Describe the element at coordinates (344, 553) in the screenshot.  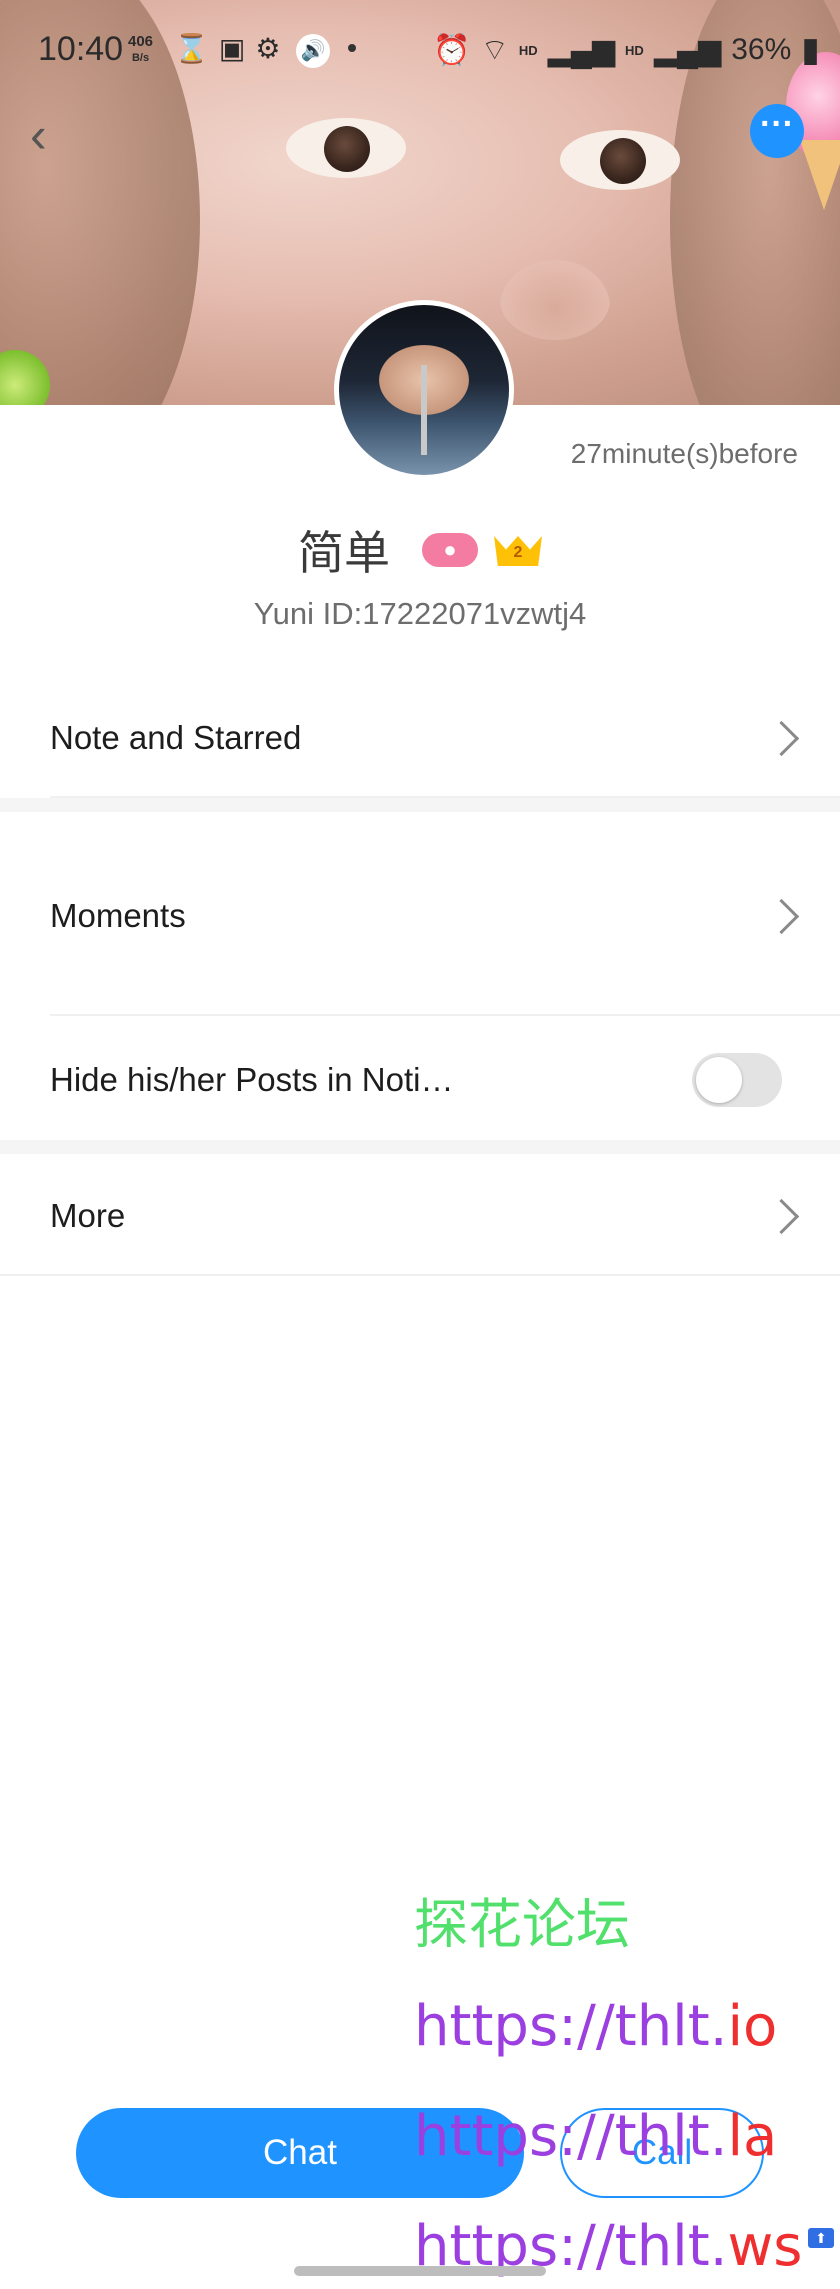
I see `profile-name: 简单` at that location.